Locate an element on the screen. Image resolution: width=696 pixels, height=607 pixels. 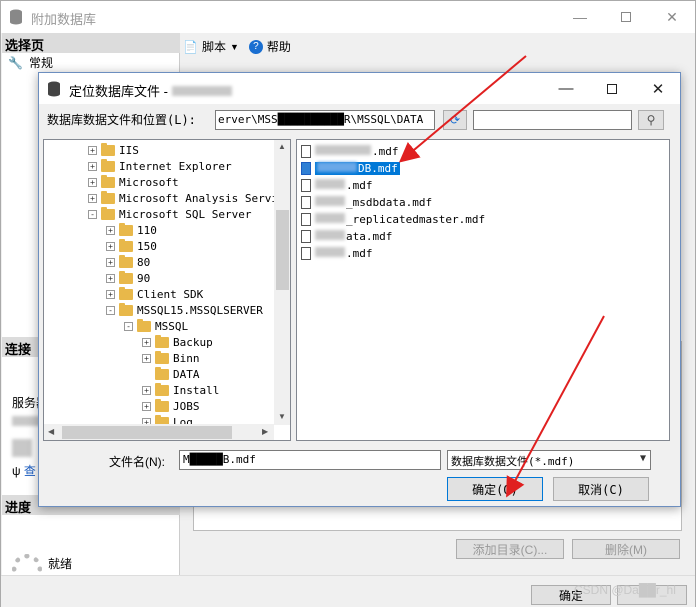
tree-item: + JOBS is located at coordinates (171, 406).